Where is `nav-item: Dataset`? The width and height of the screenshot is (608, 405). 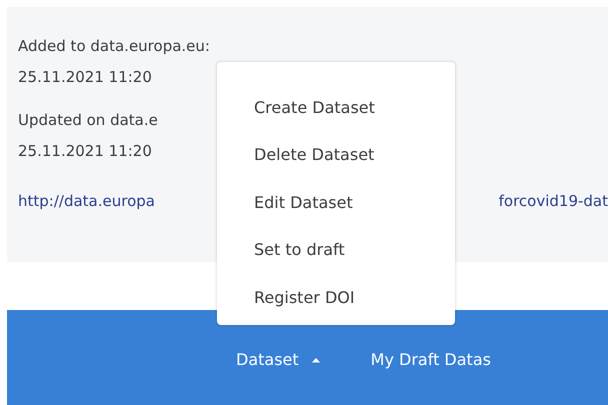
nav-item: Dataset is located at coordinates (278, 359).